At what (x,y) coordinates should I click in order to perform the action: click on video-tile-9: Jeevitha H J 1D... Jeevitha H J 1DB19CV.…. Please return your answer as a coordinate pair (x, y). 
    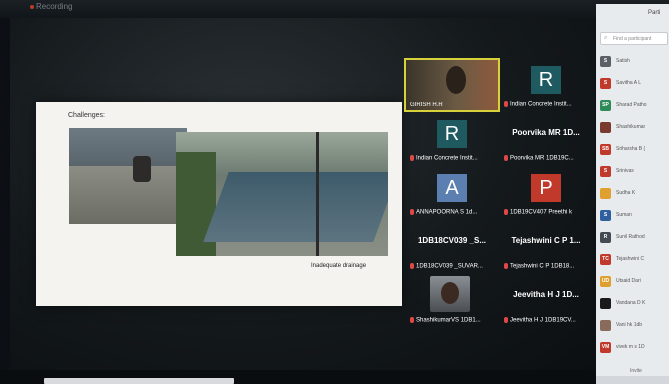
    Looking at the image, I should click on (546, 301).